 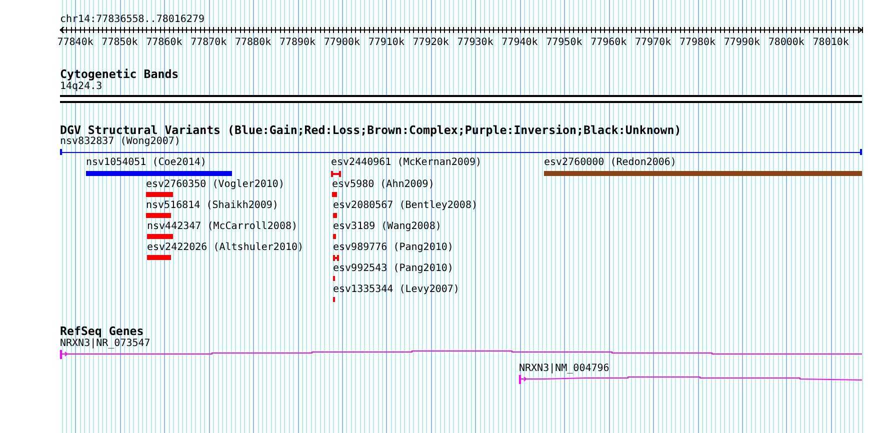 I want to click on ruler-tick-label: 78000k, so click(x=786, y=42).